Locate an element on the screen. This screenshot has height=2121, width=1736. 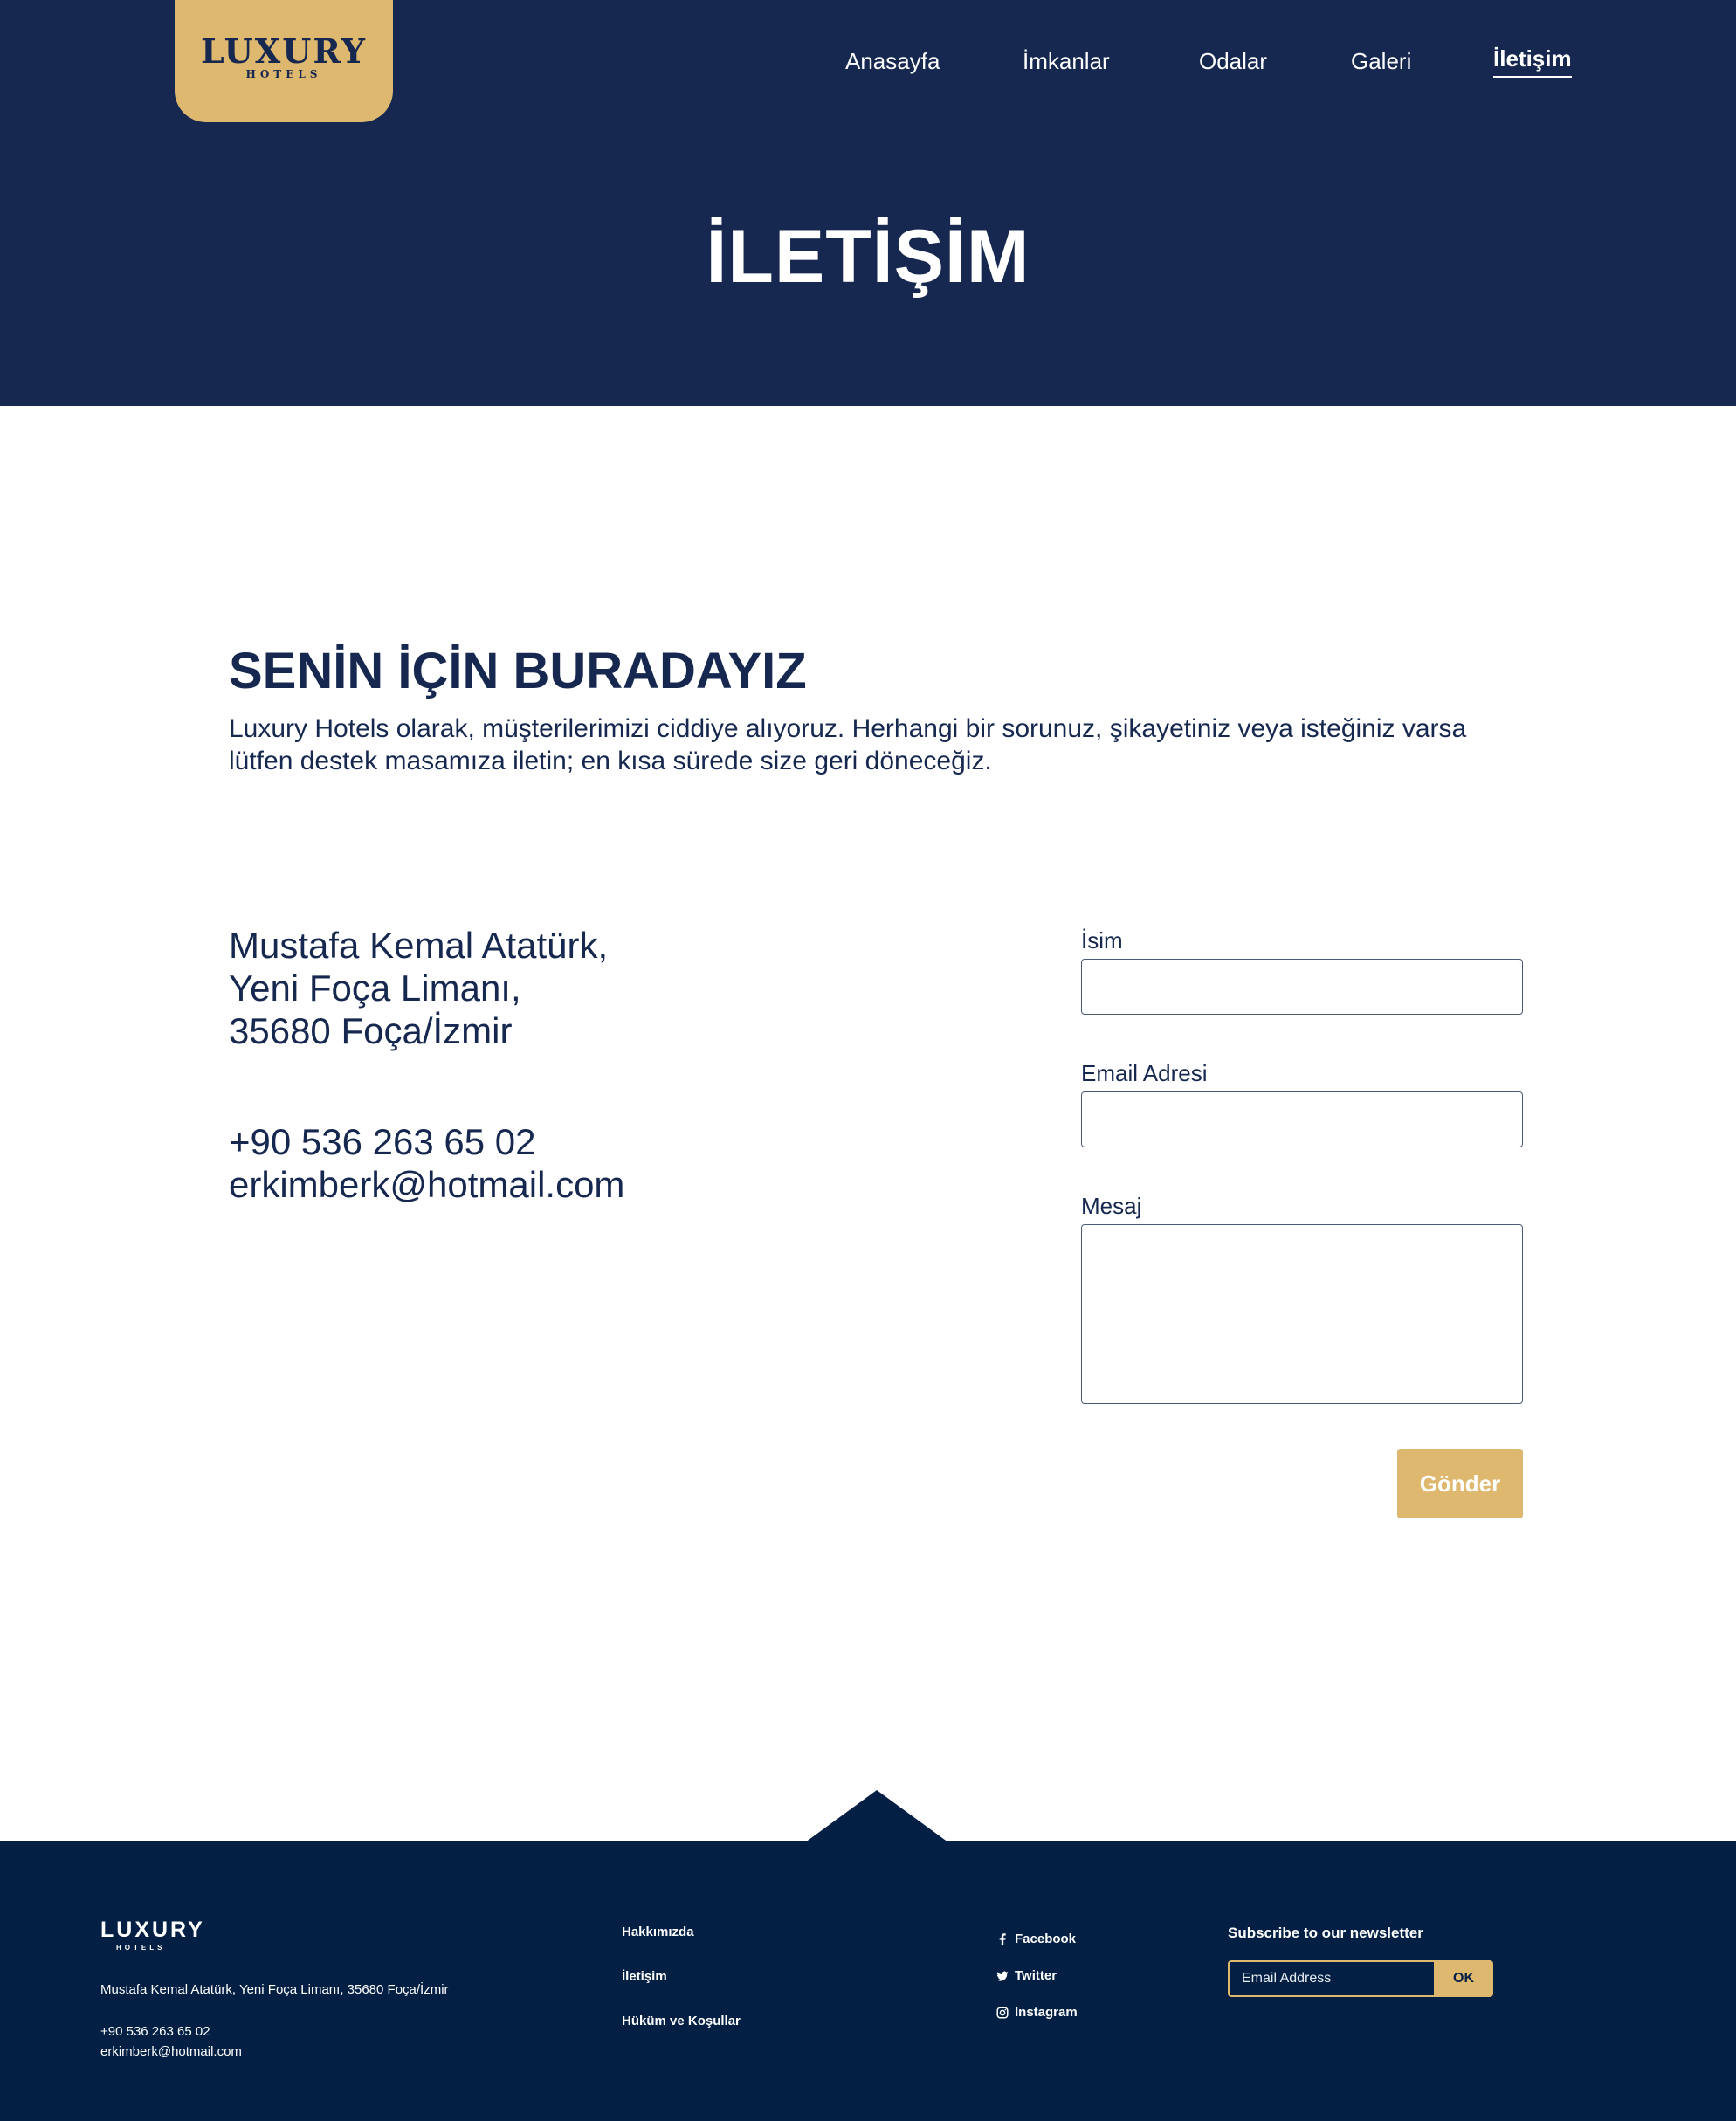
nav-item-odalar: Odalar is located at coordinates (1233, 61).